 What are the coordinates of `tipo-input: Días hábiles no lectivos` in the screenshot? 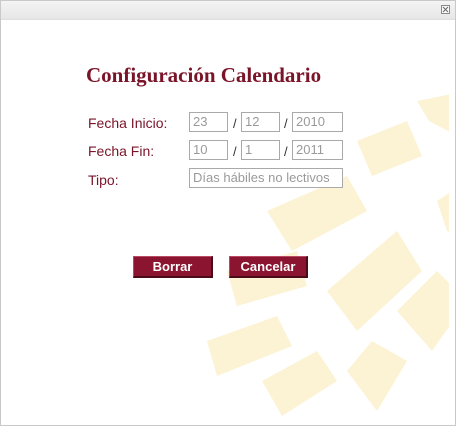 It's located at (266, 178).